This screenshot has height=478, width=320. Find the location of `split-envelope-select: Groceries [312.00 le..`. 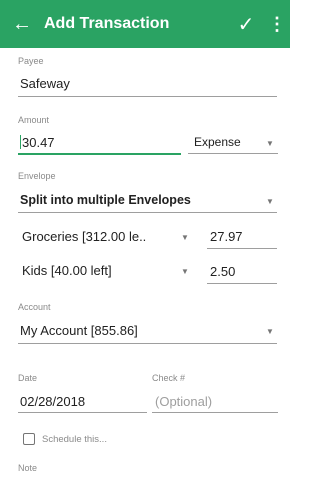

split-envelope-select: Groceries [312.00 le.. is located at coordinates (84, 236).